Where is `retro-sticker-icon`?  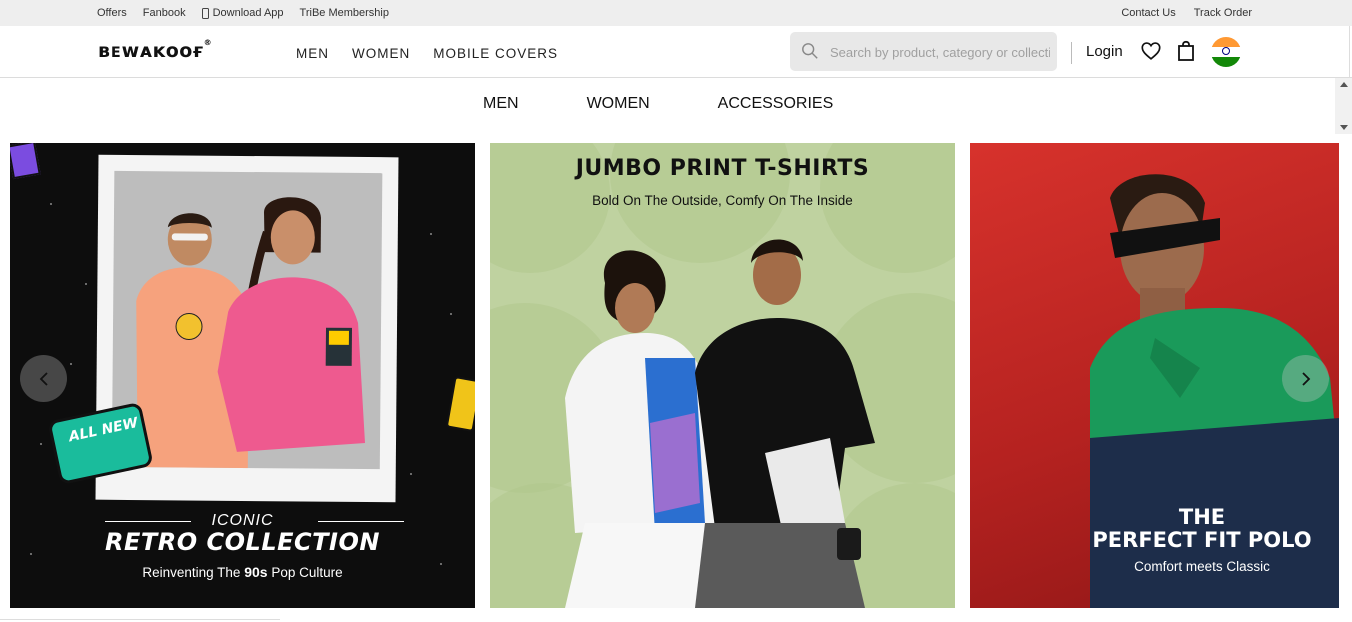
retro-sticker-icon is located at coordinates (25, 161).